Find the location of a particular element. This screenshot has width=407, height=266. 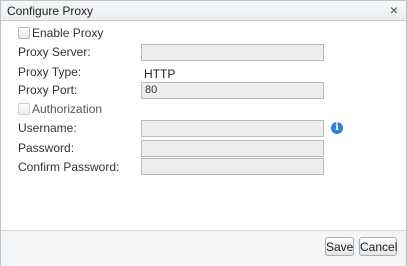

authorization-checkbox is located at coordinates (24, 109).